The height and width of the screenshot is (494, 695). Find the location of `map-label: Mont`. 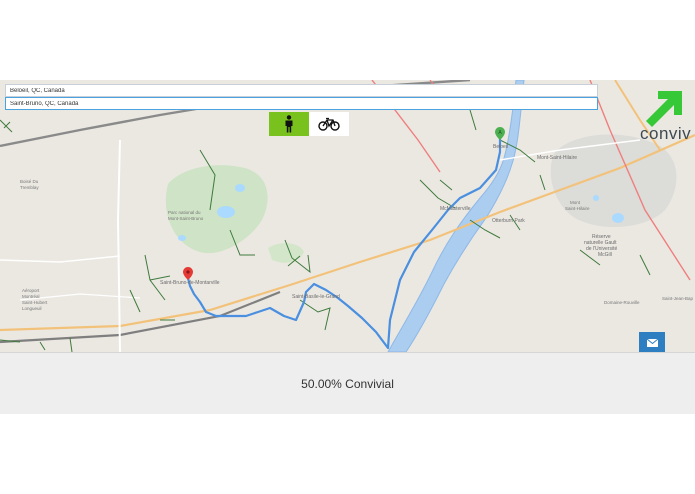

map-label: Mont is located at coordinates (575, 202).